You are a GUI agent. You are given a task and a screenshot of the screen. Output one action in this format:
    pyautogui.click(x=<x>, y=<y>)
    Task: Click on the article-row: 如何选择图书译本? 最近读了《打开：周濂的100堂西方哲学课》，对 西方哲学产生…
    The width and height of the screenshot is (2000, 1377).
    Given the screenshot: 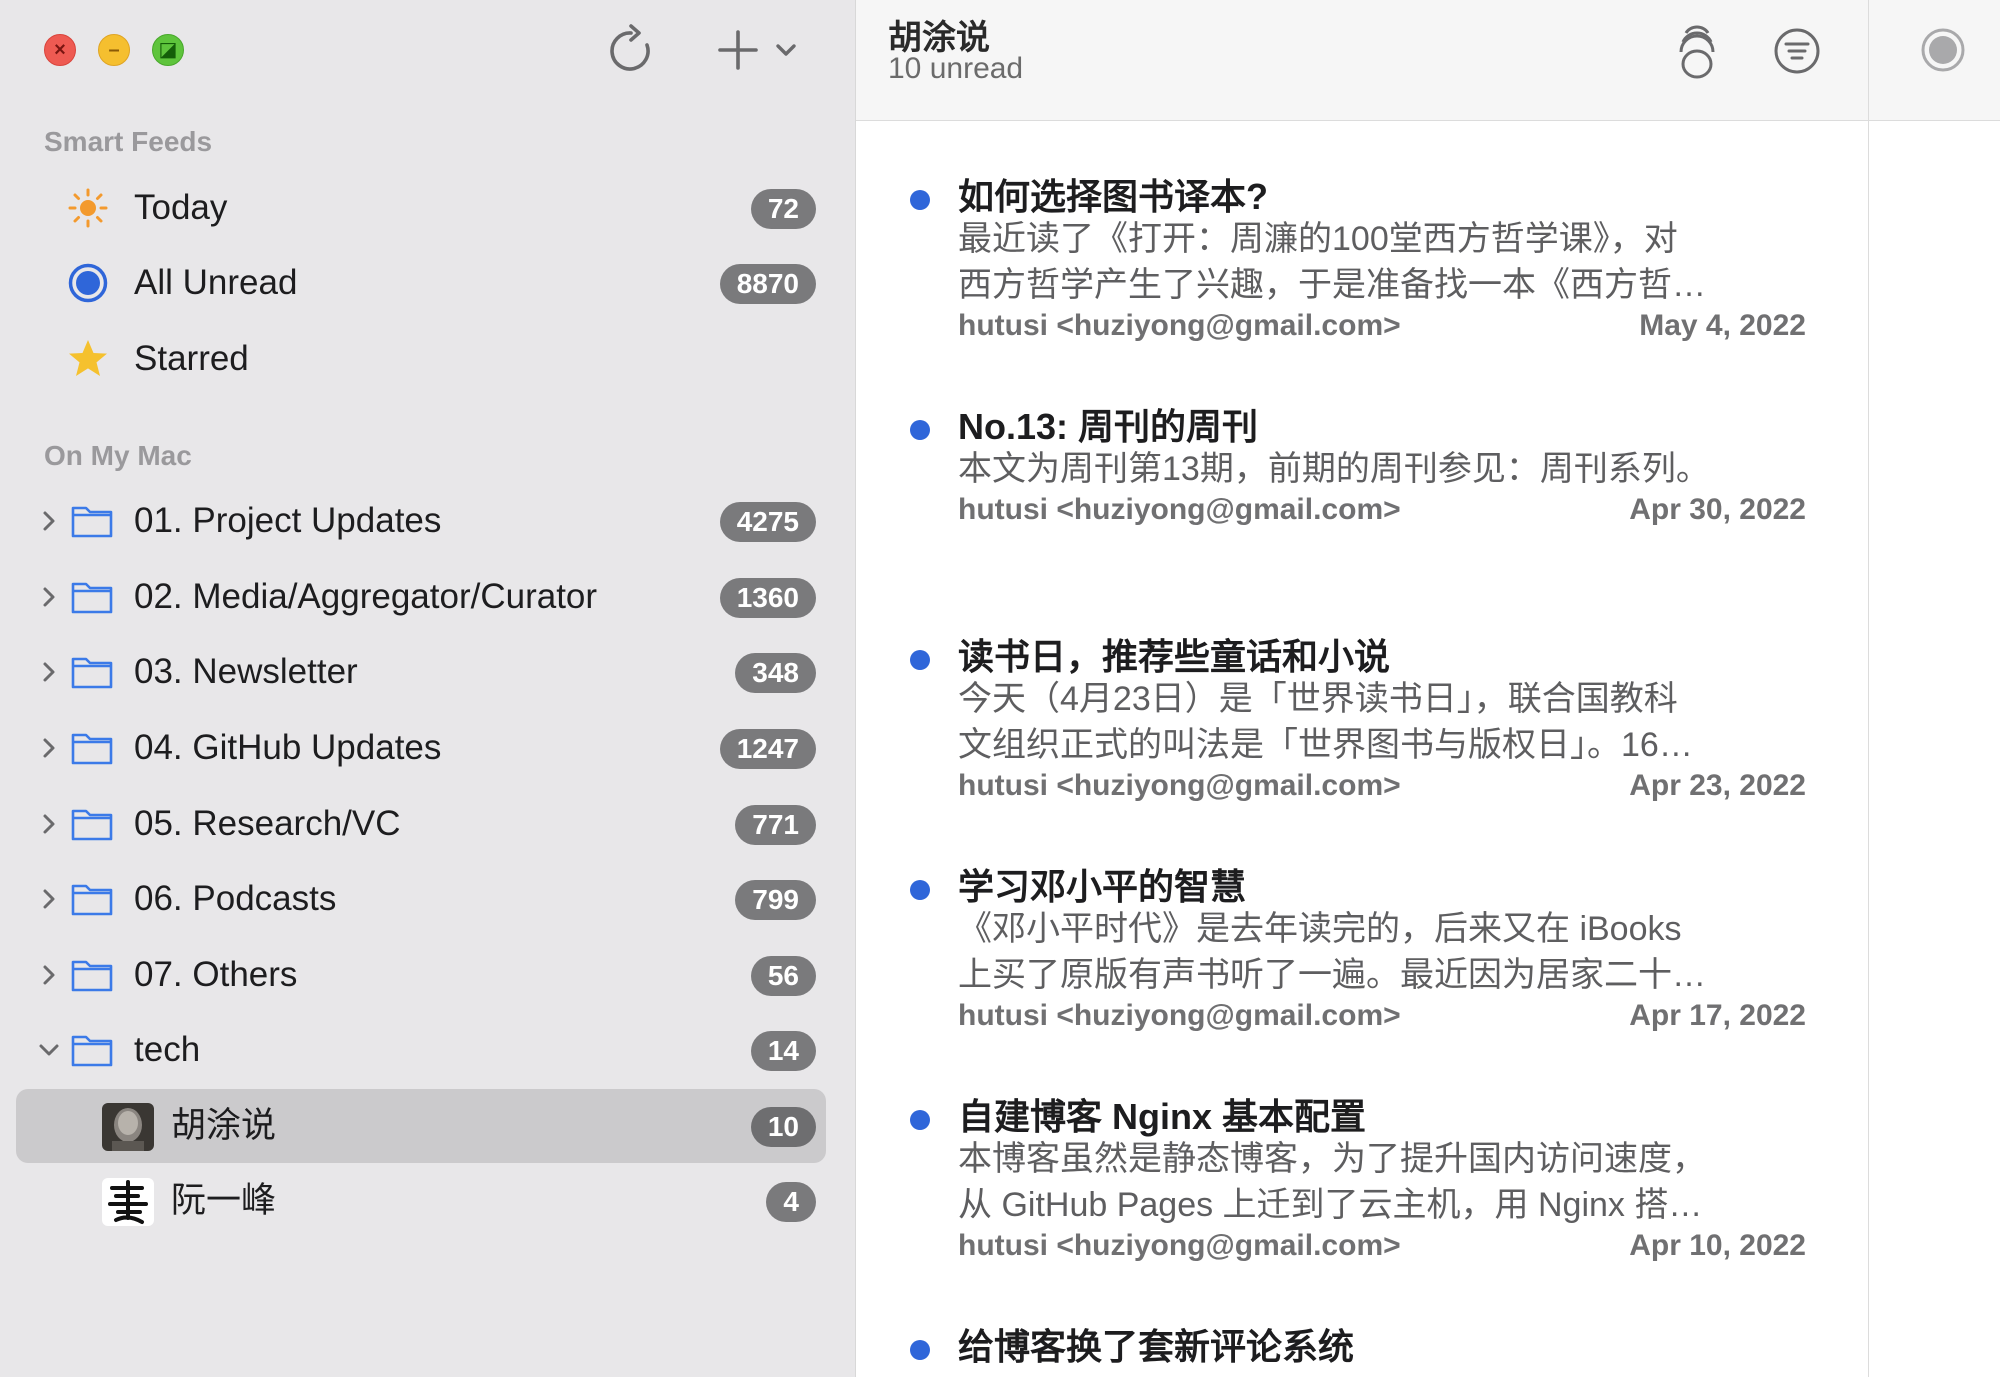 What is the action you would take?
    pyautogui.click(x=1362, y=263)
    